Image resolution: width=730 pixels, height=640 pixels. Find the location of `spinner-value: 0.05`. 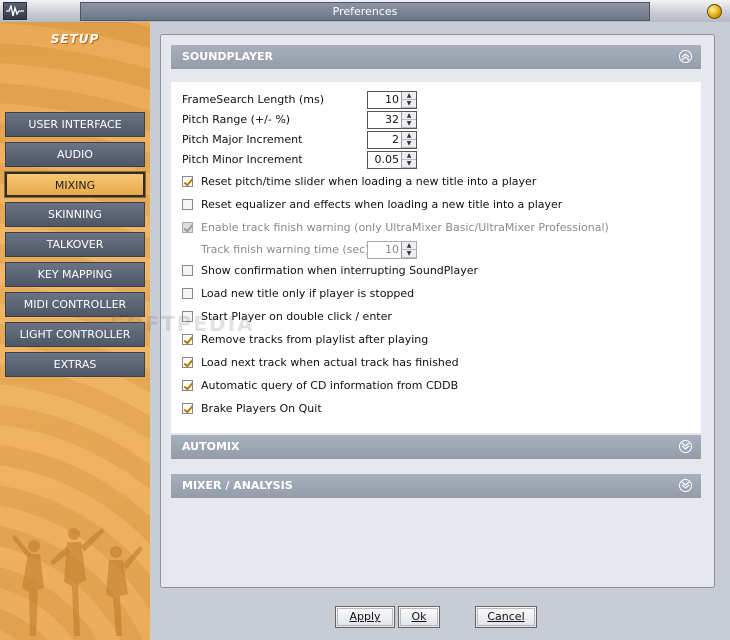

spinner-value: 0.05 is located at coordinates (387, 159).